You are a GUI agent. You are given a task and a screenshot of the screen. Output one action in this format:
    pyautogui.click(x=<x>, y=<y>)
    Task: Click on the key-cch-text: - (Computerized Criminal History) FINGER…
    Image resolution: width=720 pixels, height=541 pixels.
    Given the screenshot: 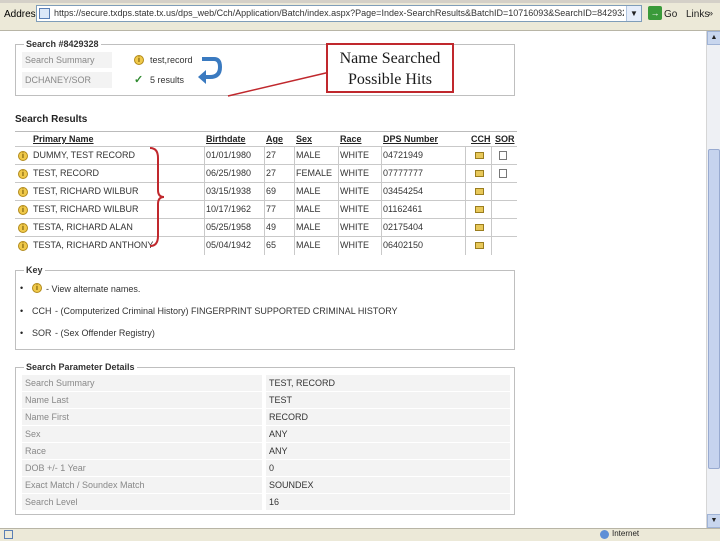 What is the action you would take?
    pyautogui.click(x=226, y=311)
    